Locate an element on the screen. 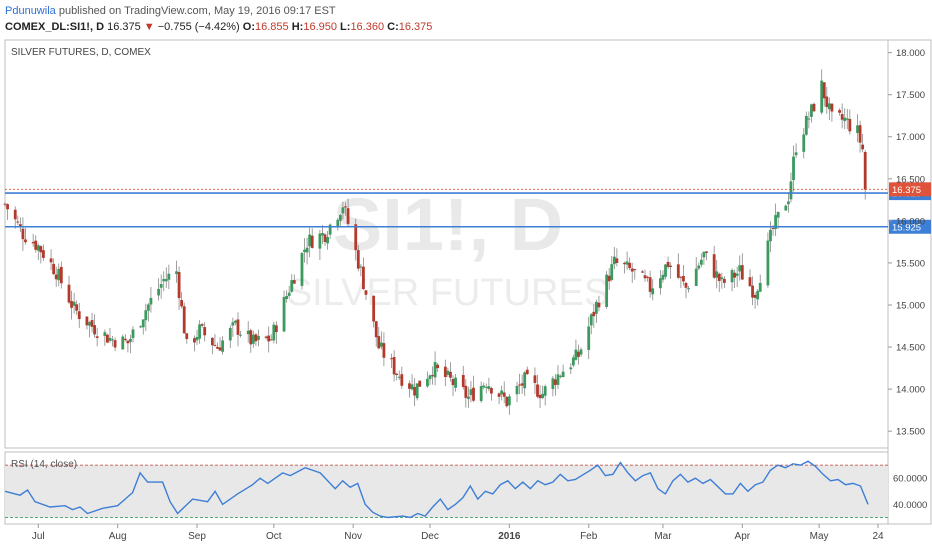  time-tick-label: Mar is located at coordinates (663, 536).